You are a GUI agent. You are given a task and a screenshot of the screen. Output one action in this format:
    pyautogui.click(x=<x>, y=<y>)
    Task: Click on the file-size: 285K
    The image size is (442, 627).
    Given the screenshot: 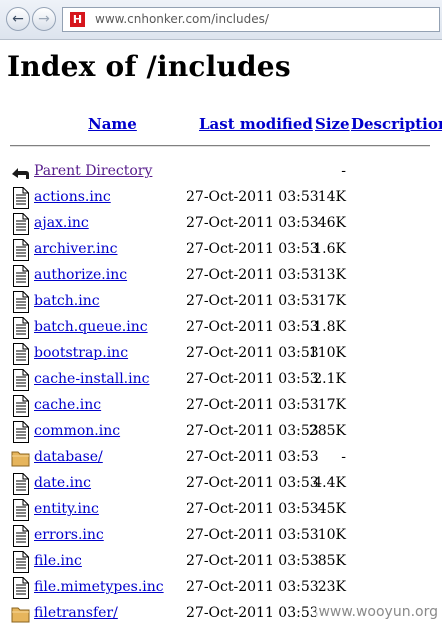 What is the action you would take?
    pyautogui.click(x=327, y=431)
    